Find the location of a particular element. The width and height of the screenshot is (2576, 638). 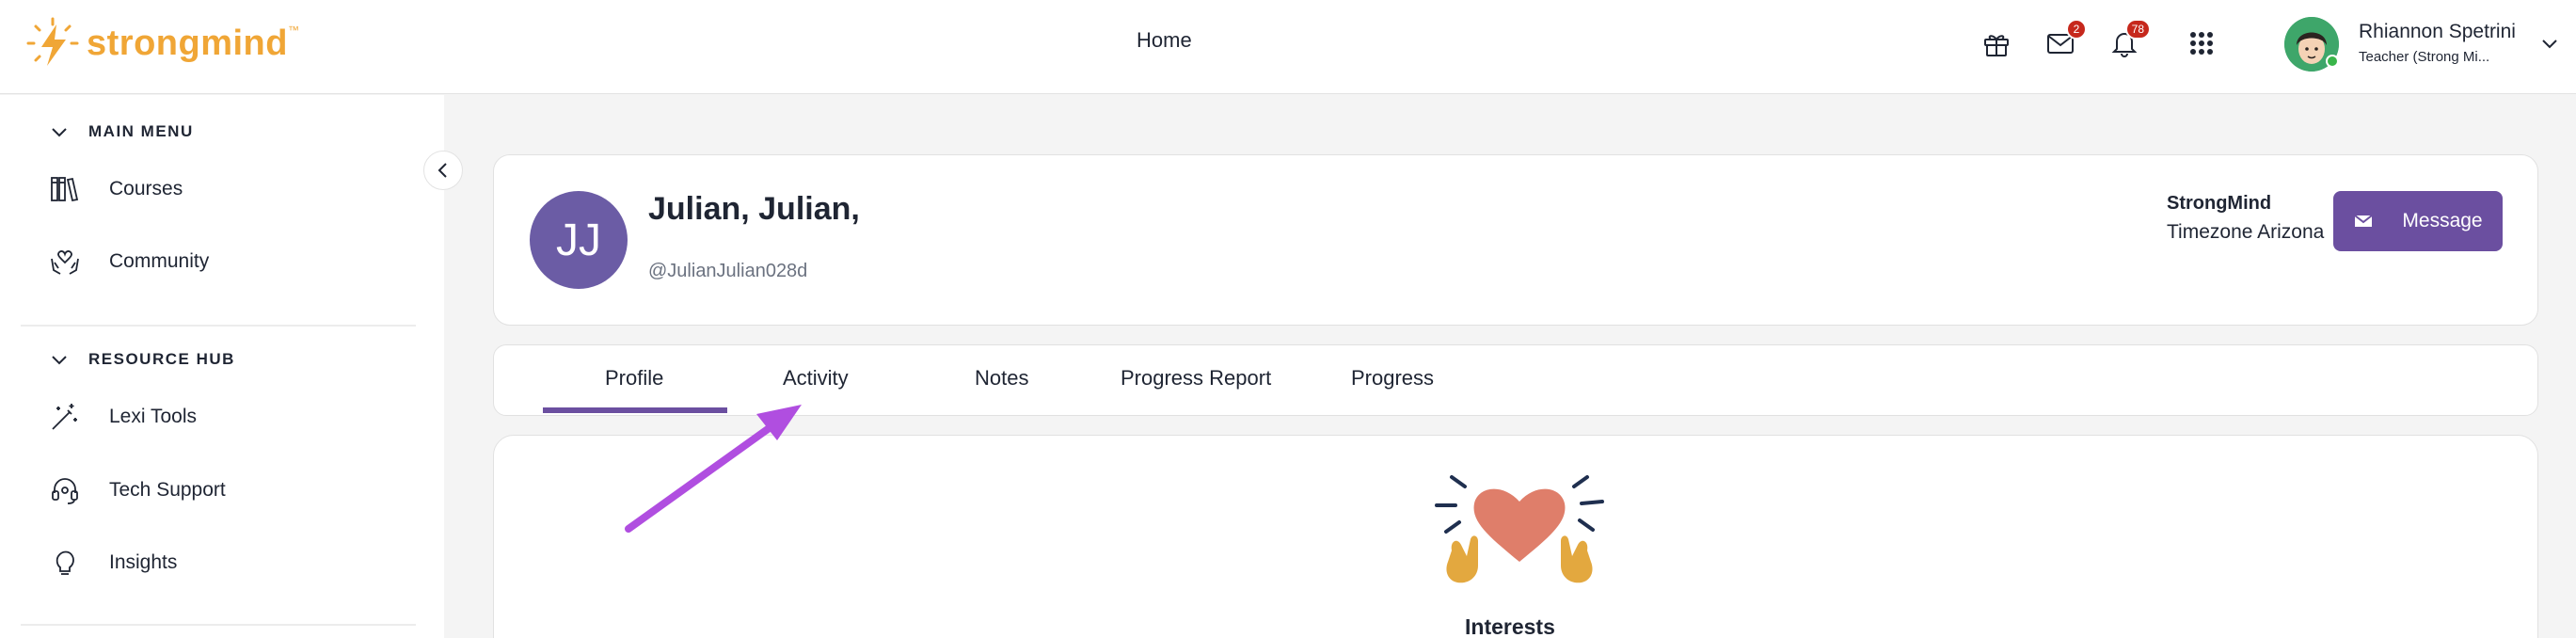

home-link: Home is located at coordinates (1164, 40).